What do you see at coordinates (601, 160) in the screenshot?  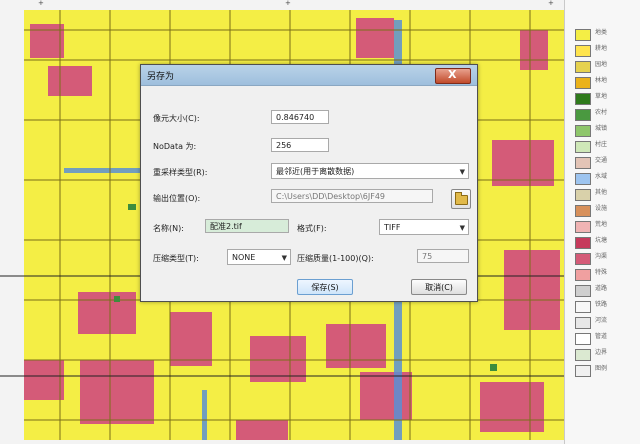 I see `legend-label: 交通` at bounding box center [601, 160].